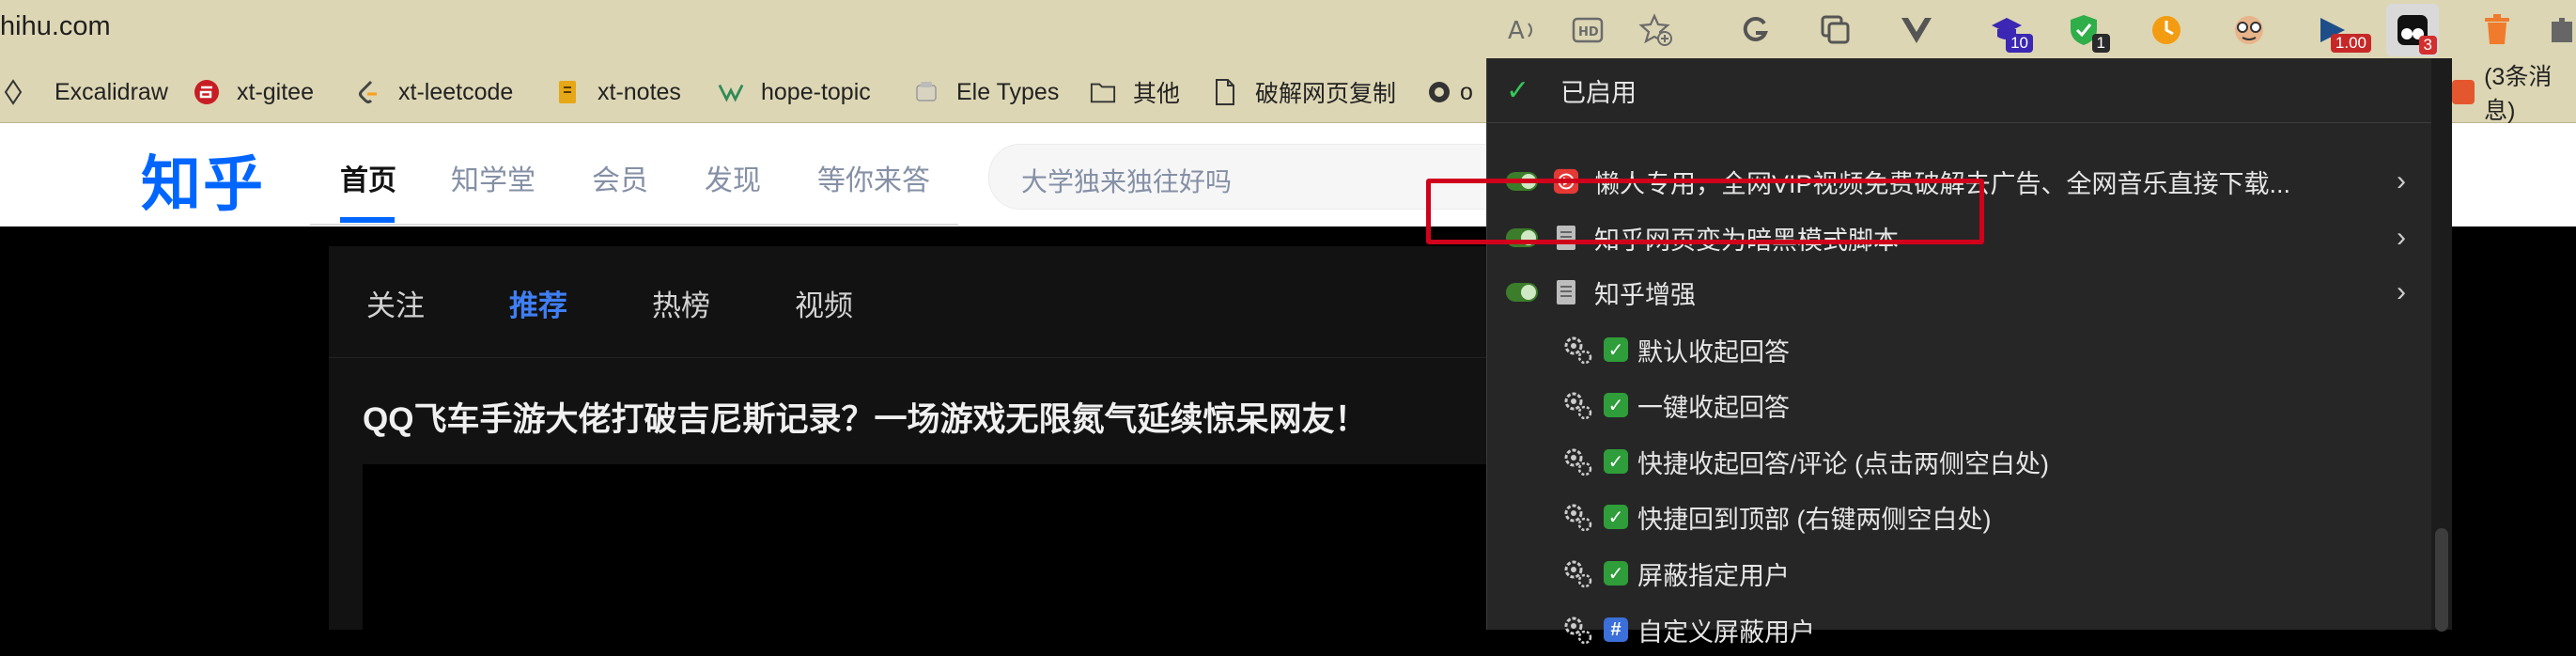 The height and width of the screenshot is (656, 2576). I want to click on grammarly-icon, so click(1755, 30).